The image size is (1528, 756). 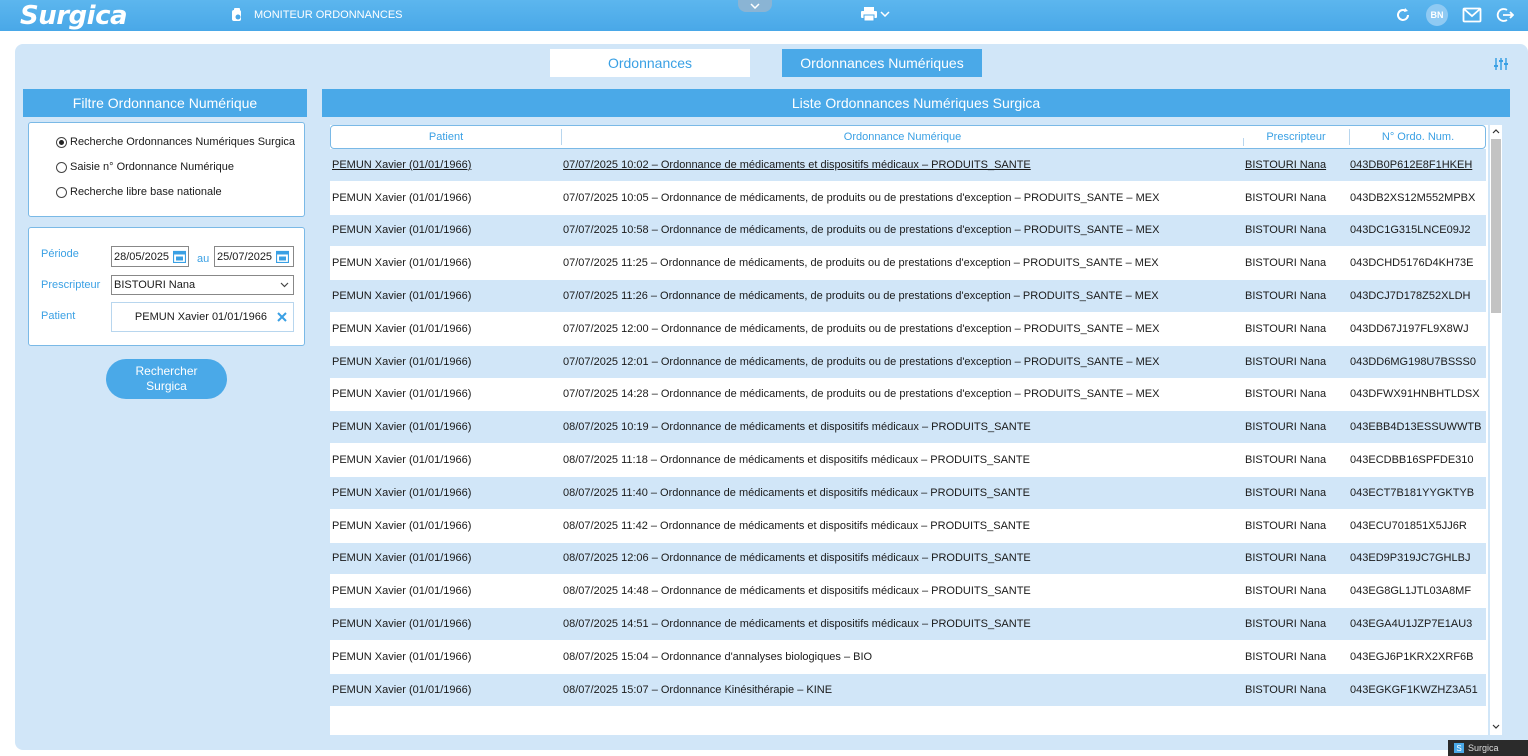 What do you see at coordinates (165, 103) in the screenshot?
I see `filter-title: Filtre Ordonnance Numérique` at bounding box center [165, 103].